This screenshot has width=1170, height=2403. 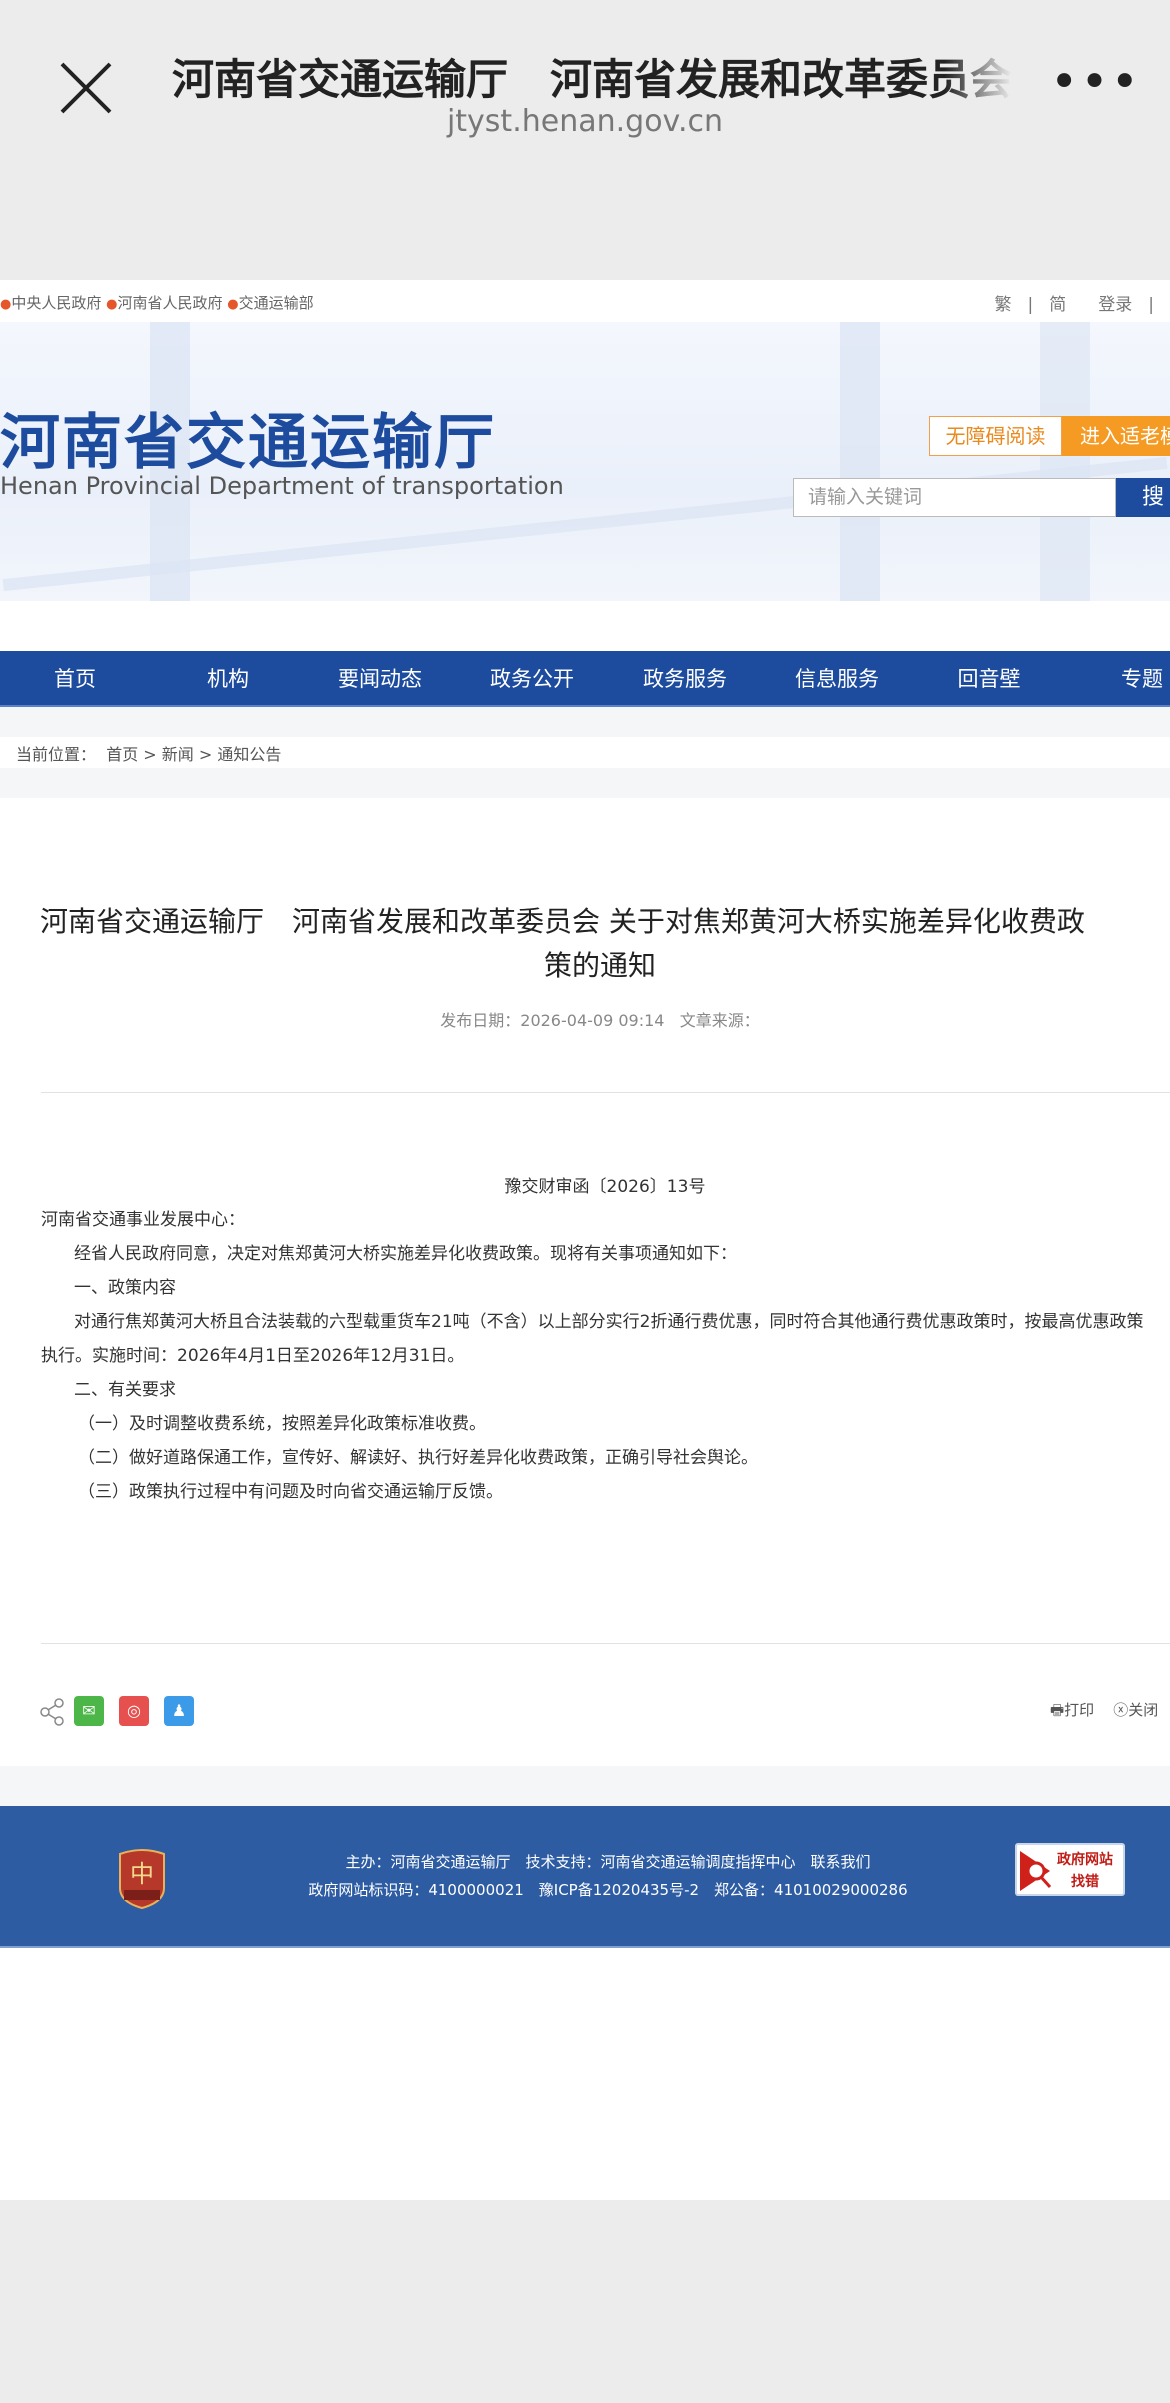 What do you see at coordinates (143, 1220) in the screenshot?
I see `paragraph: 河南省交通事业发展中心：` at bounding box center [143, 1220].